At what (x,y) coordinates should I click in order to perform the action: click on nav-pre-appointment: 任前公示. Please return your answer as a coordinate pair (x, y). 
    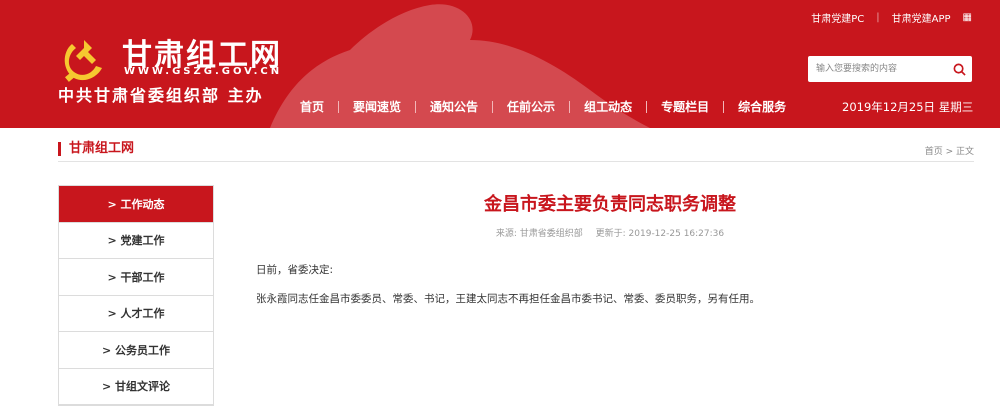
    Looking at the image, I should click on (531, 106).